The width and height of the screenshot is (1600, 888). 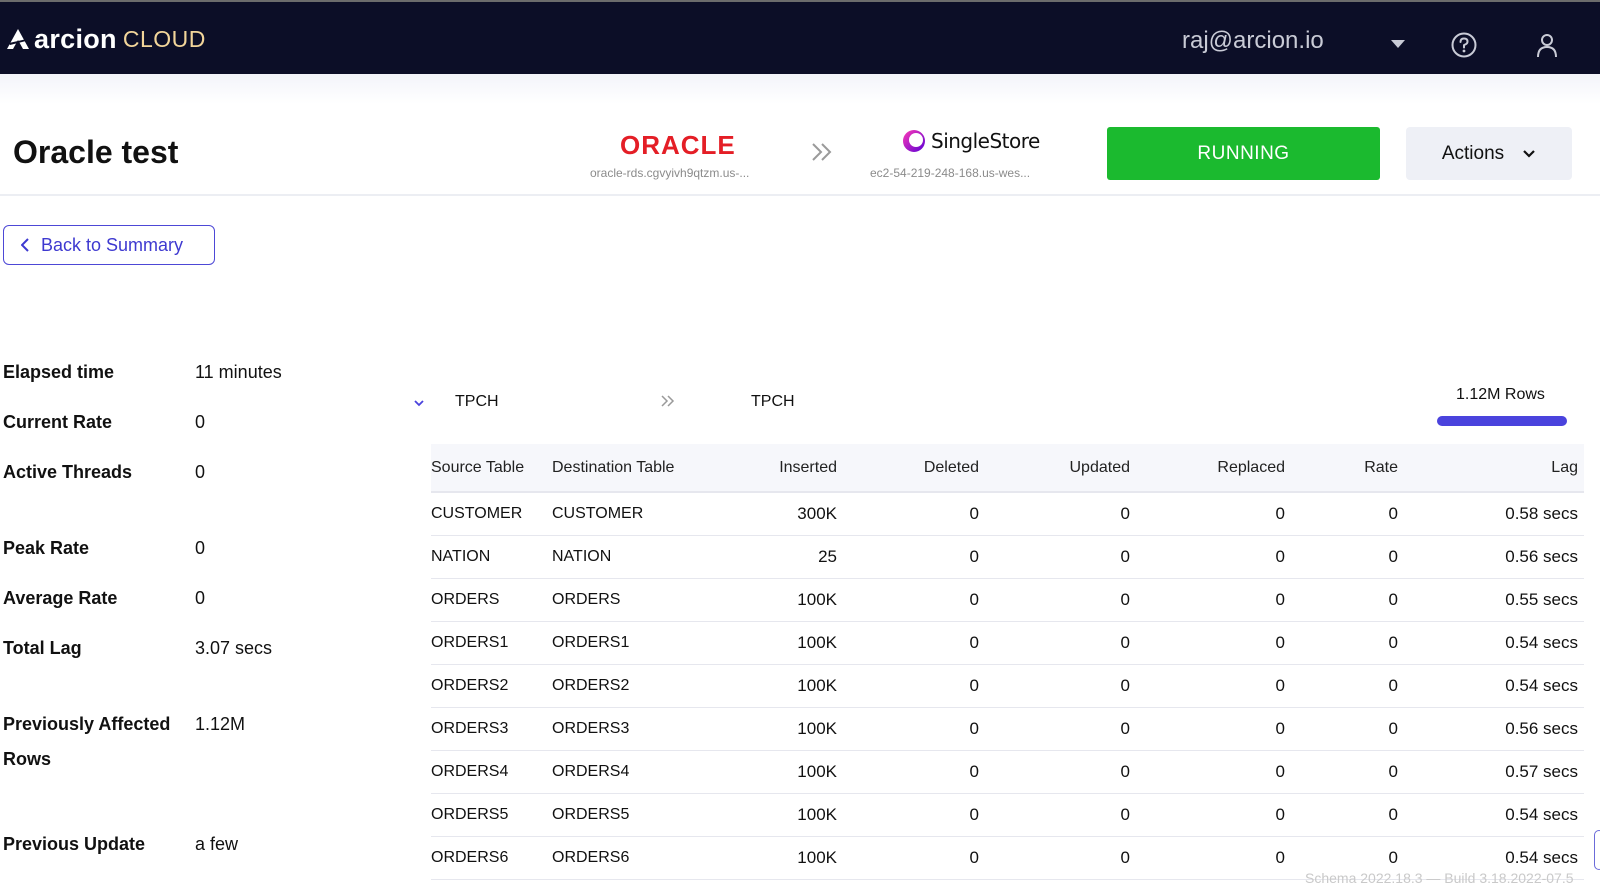 What do you see at coordinates (1341, 468) in the screenshot?
I see `header-rate: Rate` at bounding box center [1341, 468].